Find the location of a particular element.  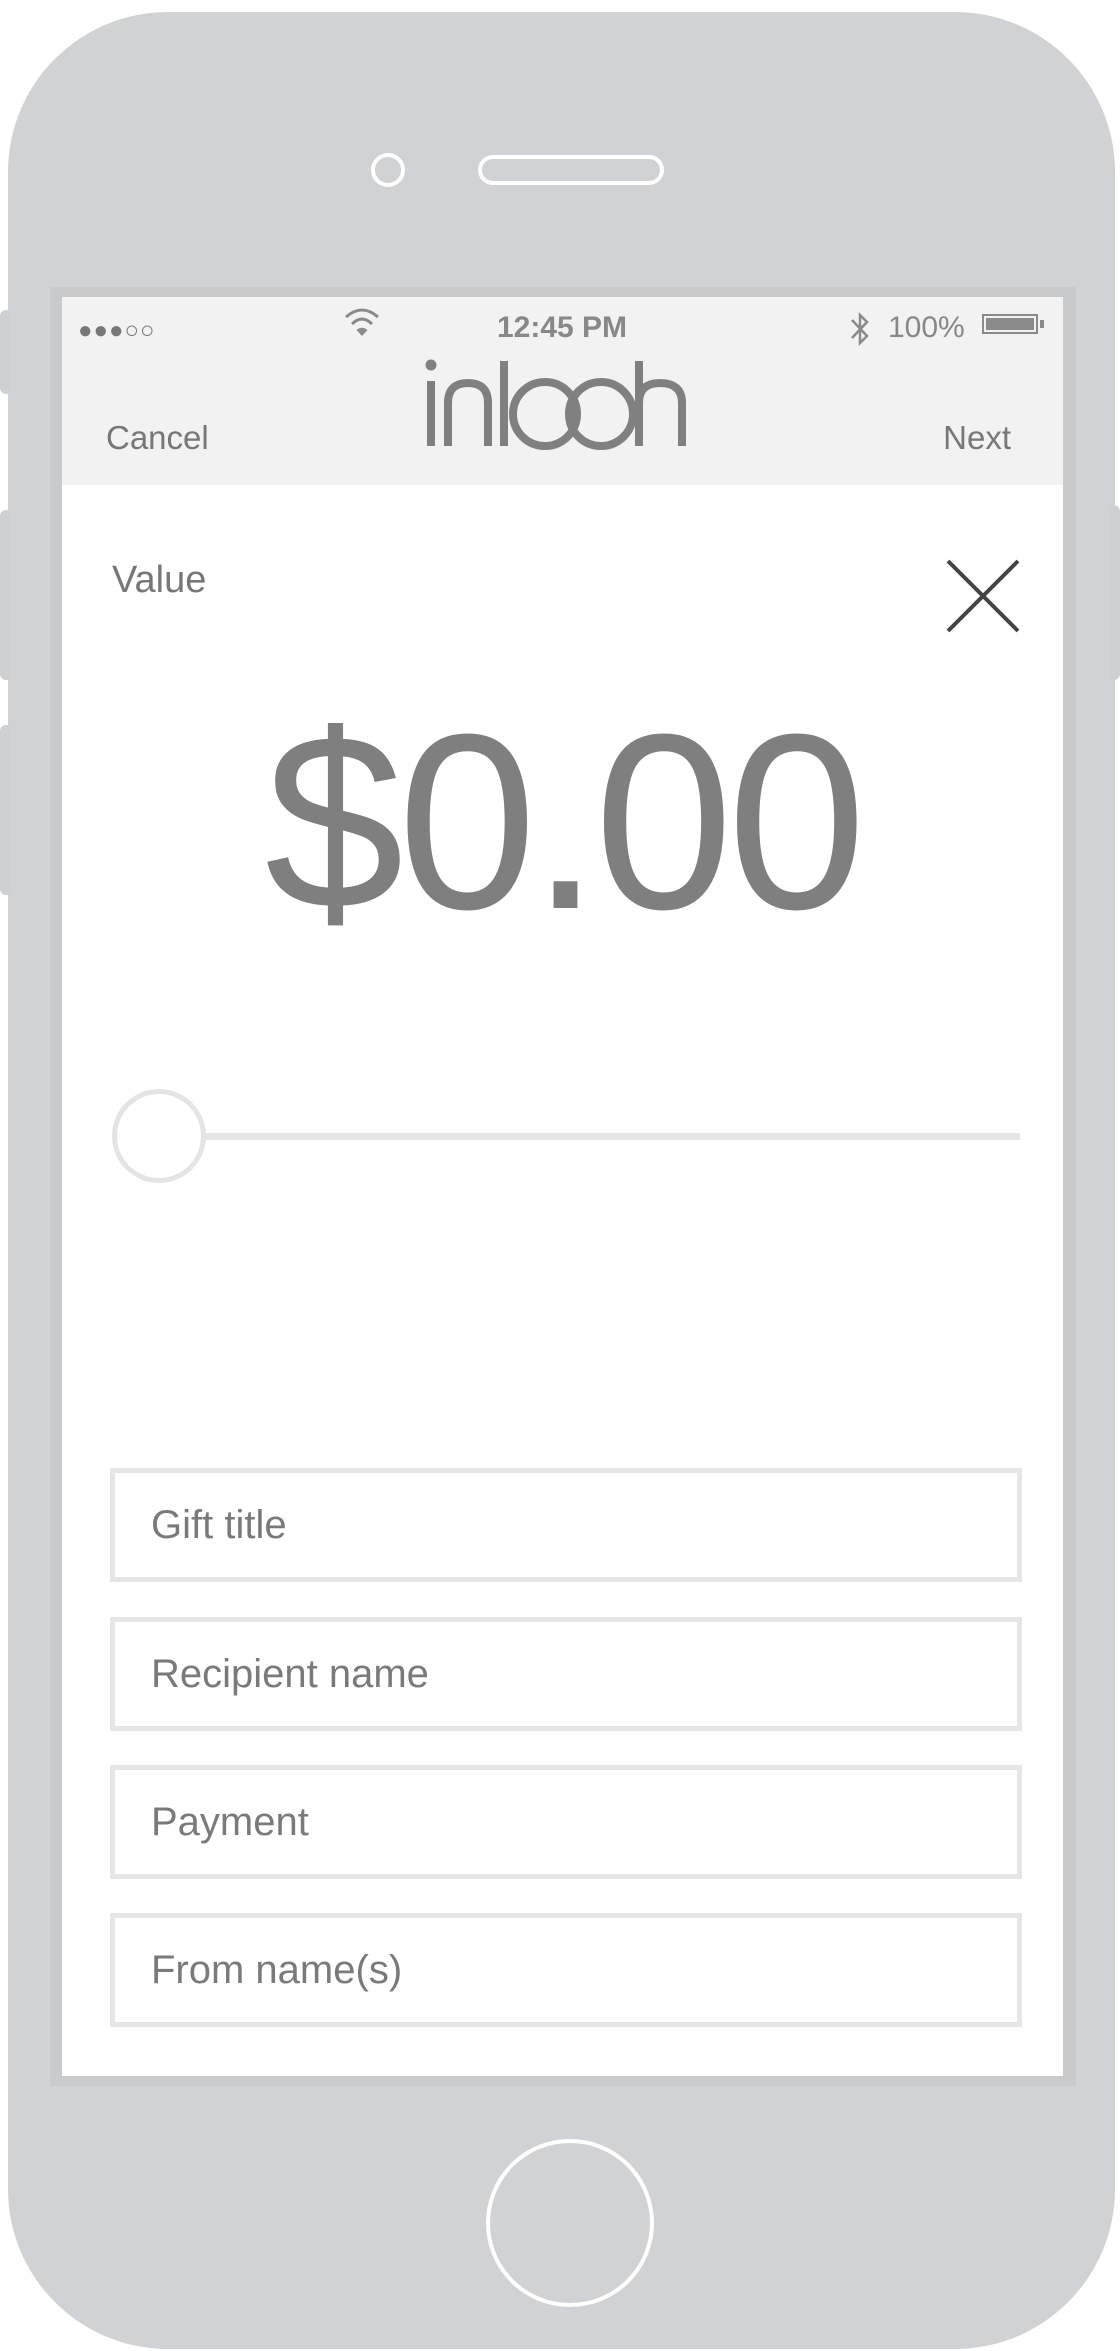

gift-title-input is located at coordinates (566, 1525).